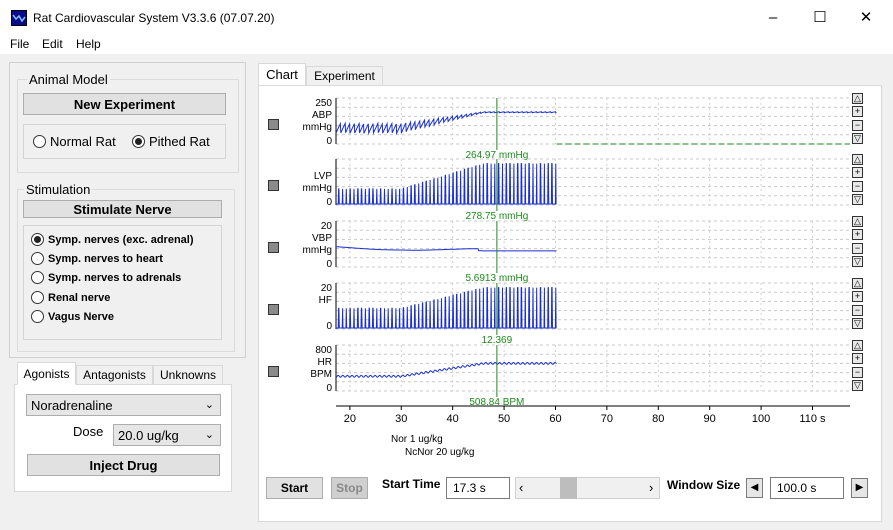 The width and height of the screenshot is (893, 530). I want to click on scroll-left-icon: ‹, so click(521, 487).